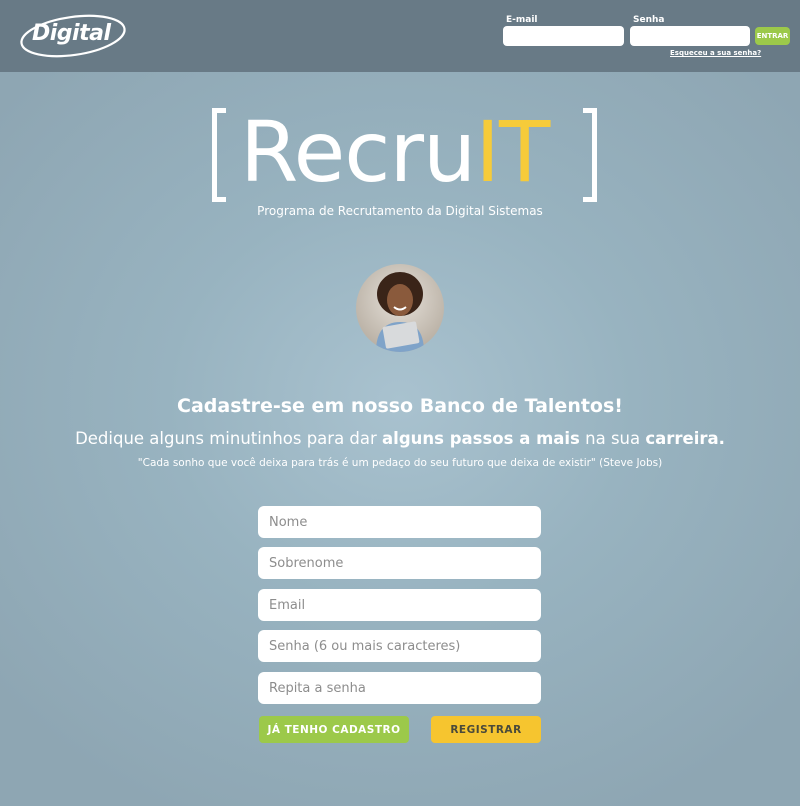  What do you see at coordinates (563, 36) in the screenshot?
I see `login-email-input` at bounding box center [563, 36].